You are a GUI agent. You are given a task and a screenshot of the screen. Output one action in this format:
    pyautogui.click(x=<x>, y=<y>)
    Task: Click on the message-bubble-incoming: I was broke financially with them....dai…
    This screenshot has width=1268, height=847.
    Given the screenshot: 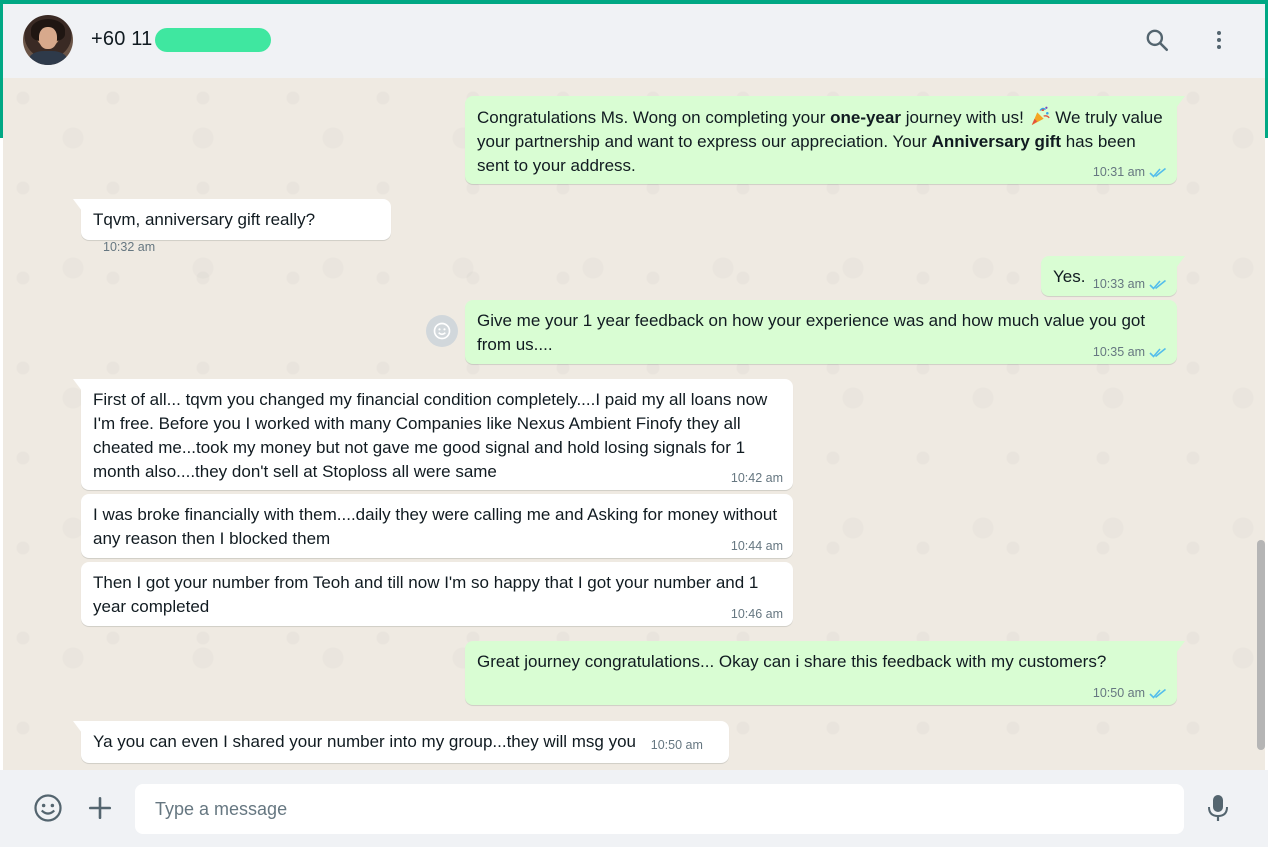 What is the action you would take?
    pyautogui.click(x=437, y=526)
    